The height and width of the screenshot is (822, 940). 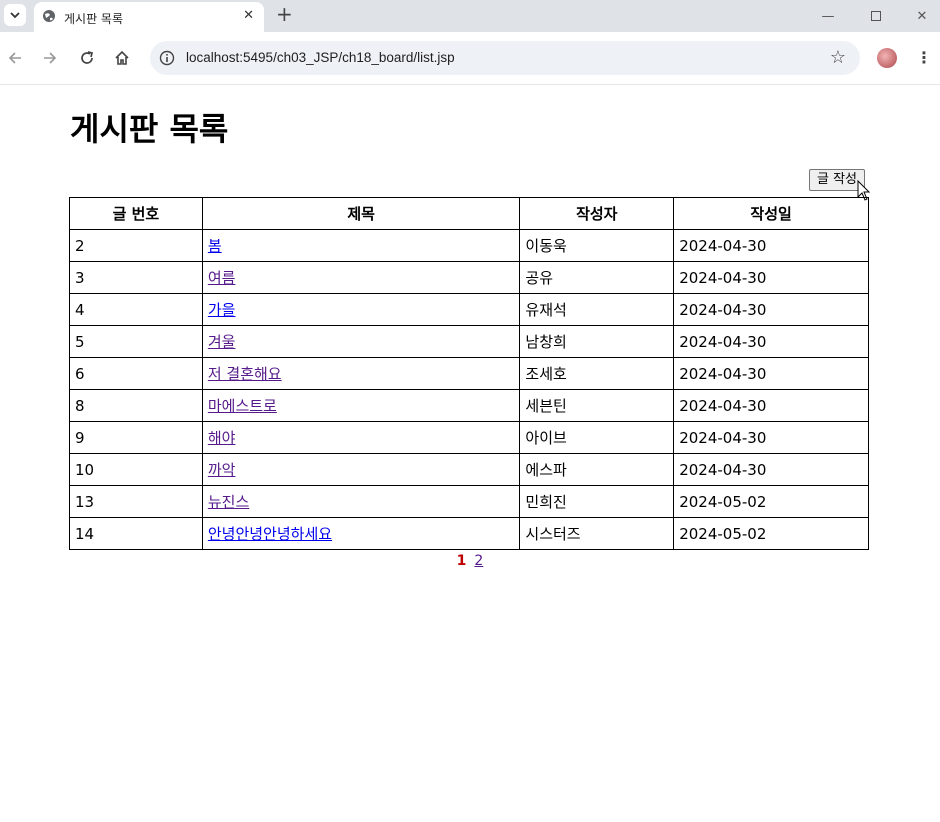 What do you see at coordinates (597, 373) in the screenshot?
I see `post-author: 조세호` at bounding box center [597, 373].